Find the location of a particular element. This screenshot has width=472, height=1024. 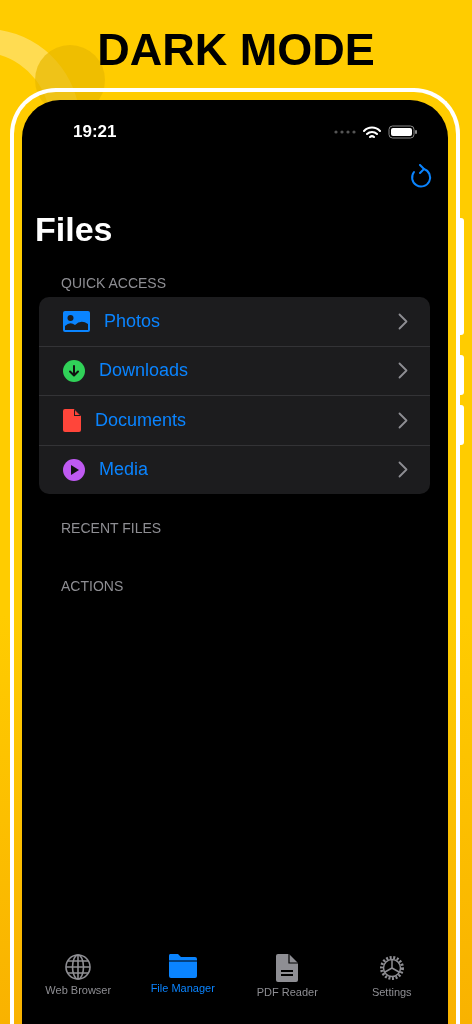

row-label: Photos is located at coordinates (133, 321).